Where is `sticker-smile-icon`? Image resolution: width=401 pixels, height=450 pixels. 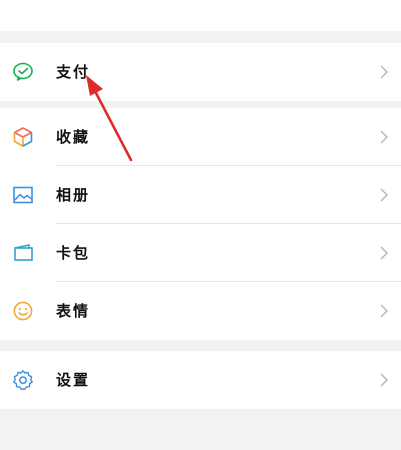
sticker-smile-icon is located at coordinates (23, 311).